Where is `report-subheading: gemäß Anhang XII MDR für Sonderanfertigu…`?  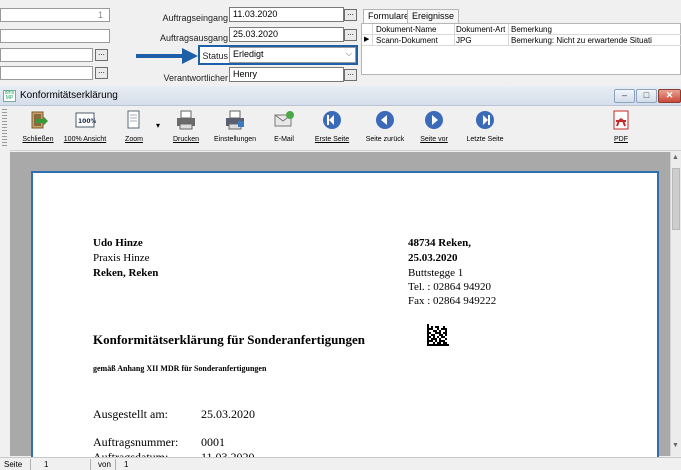
report-subheading: gemäß Anhang XII MDR für Sonderanfertigu… is located at coordinates (180, 368).